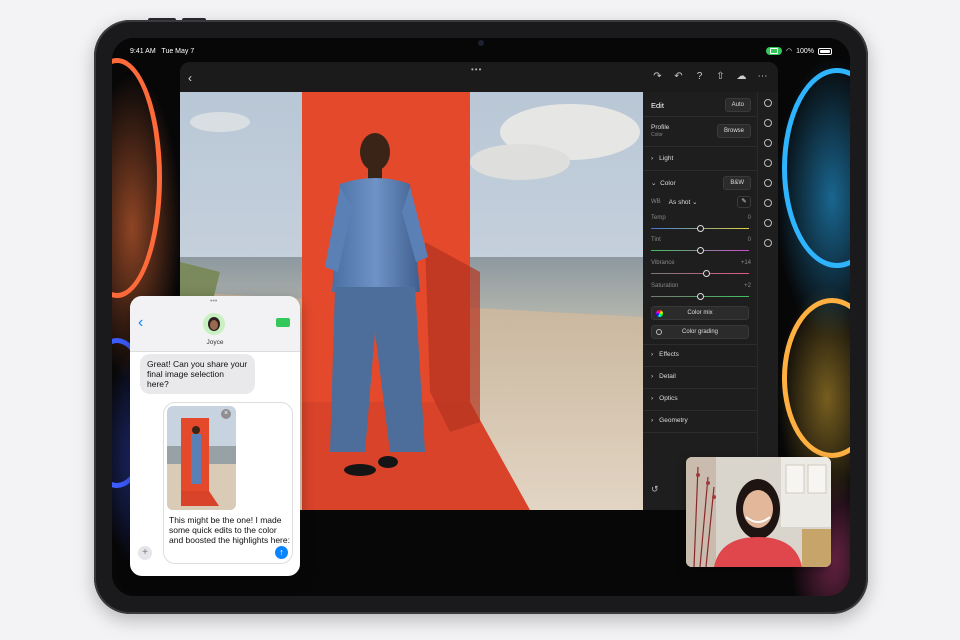 The image size is (960, 640). I want to click on saturation-slider, so click(700, 296).